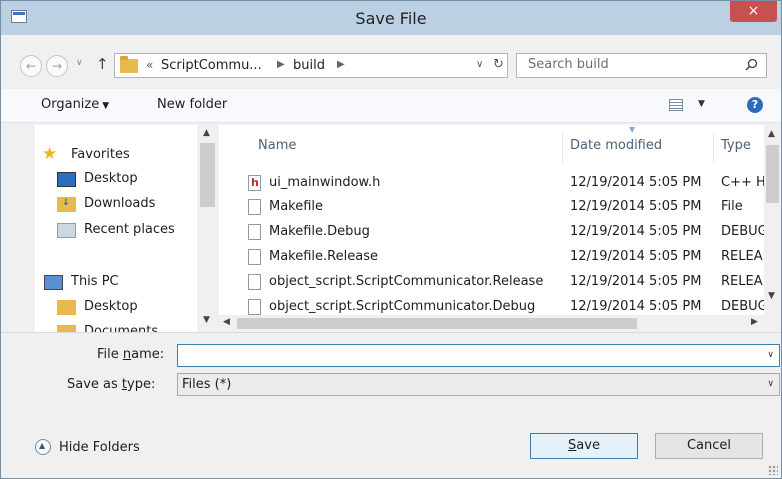  I want to click on column-header-type: Type, so click(736, 145).